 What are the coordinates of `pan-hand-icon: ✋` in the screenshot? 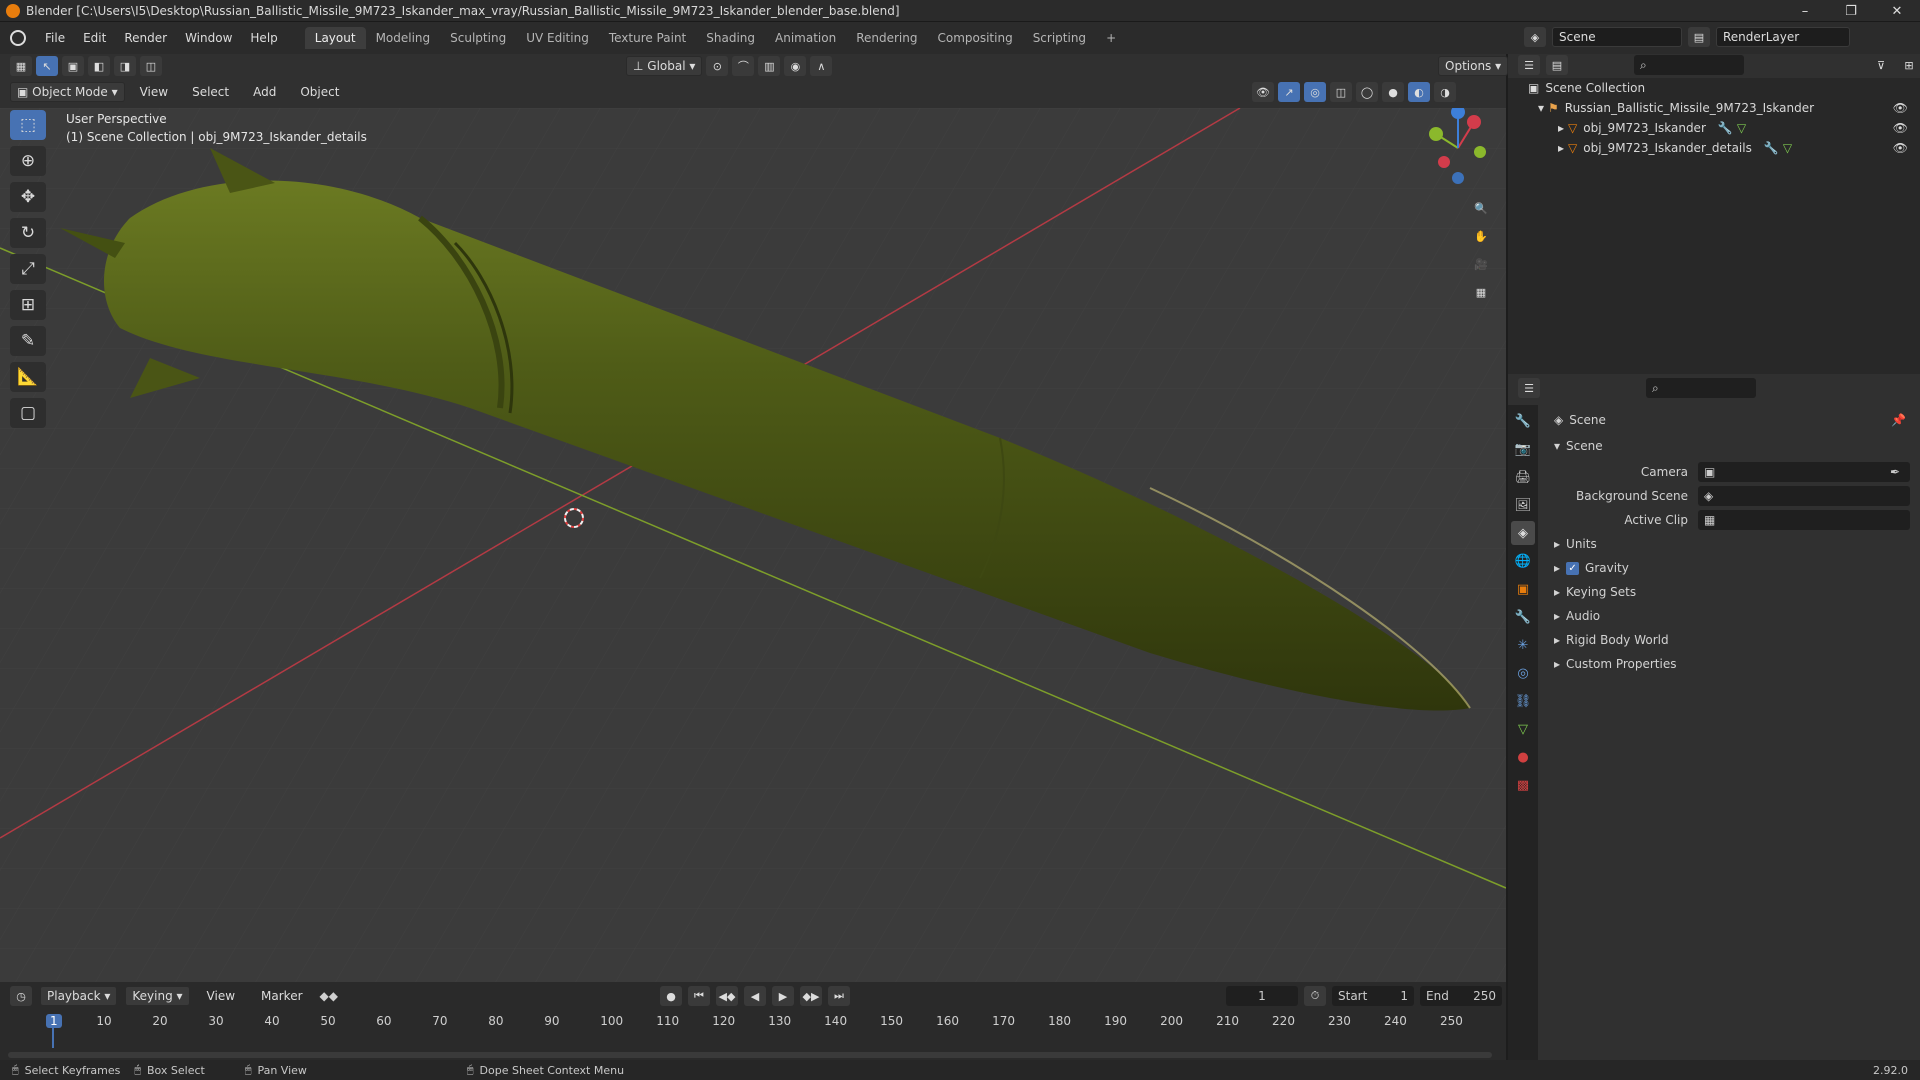 It's located at (1481, 236).